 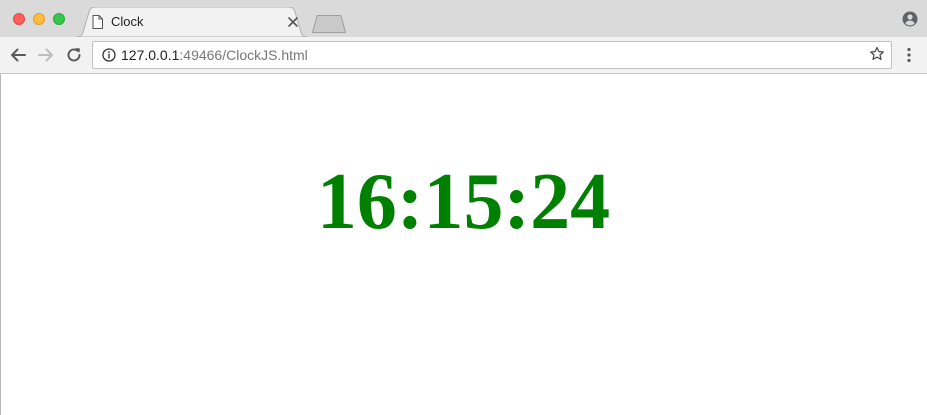 What do you see at coordinates (150, 55) in the screenshot?
I see `url-host: 127.0.0.1` at bounding box center [150, 55].